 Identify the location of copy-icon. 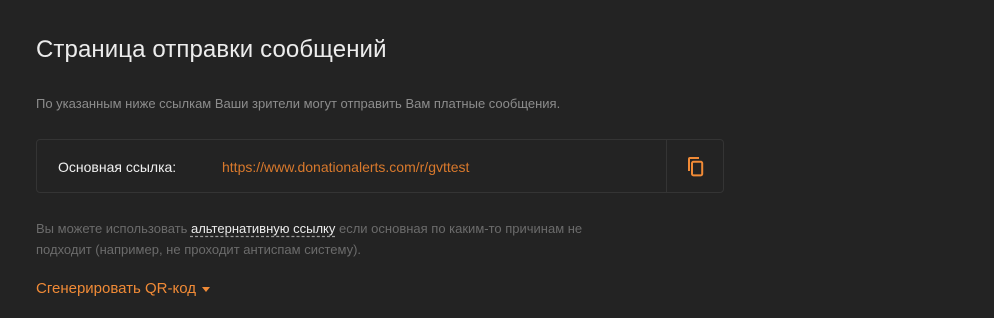
(696, 166).